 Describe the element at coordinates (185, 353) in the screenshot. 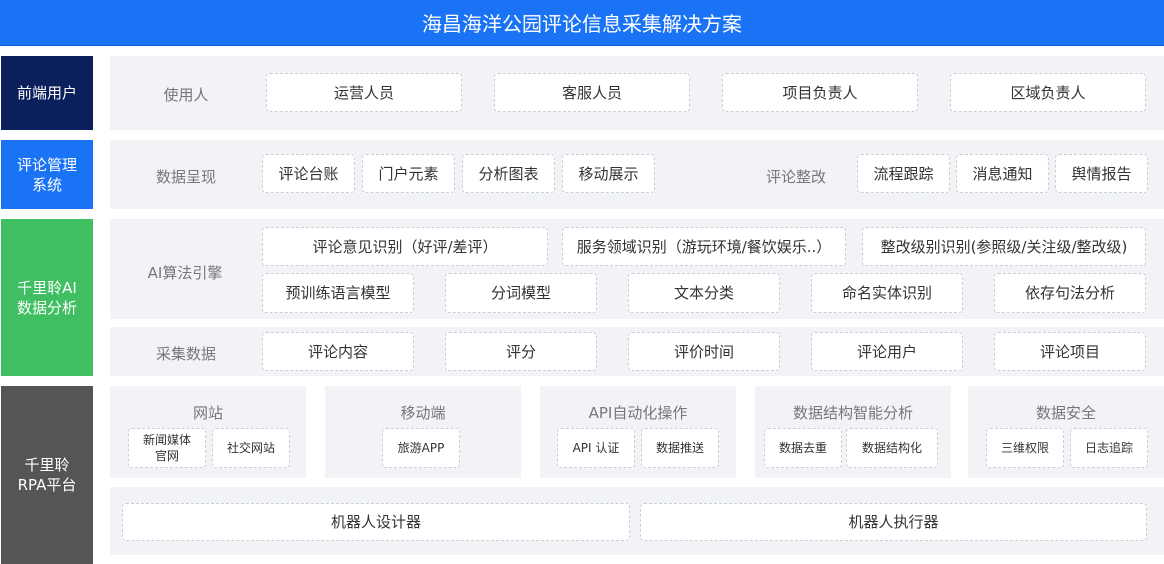

I see `collect-label: 采集数据` at that location.